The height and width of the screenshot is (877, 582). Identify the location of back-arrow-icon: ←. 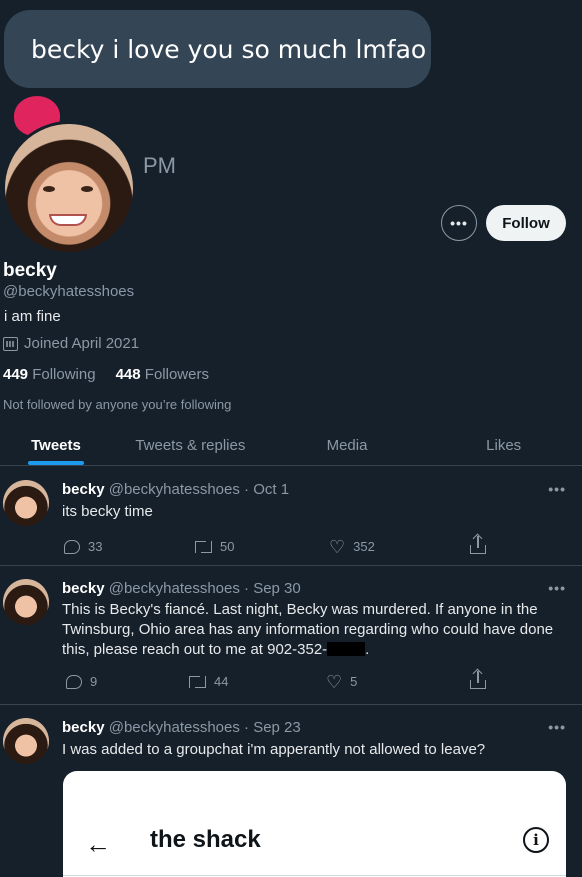
(98, 844).